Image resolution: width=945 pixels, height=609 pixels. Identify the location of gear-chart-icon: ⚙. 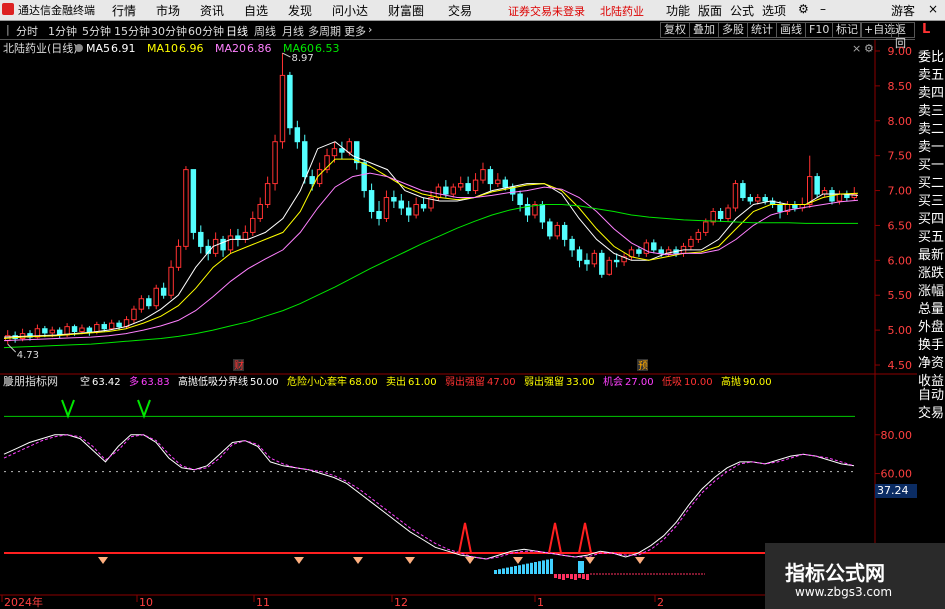
(869, 48).